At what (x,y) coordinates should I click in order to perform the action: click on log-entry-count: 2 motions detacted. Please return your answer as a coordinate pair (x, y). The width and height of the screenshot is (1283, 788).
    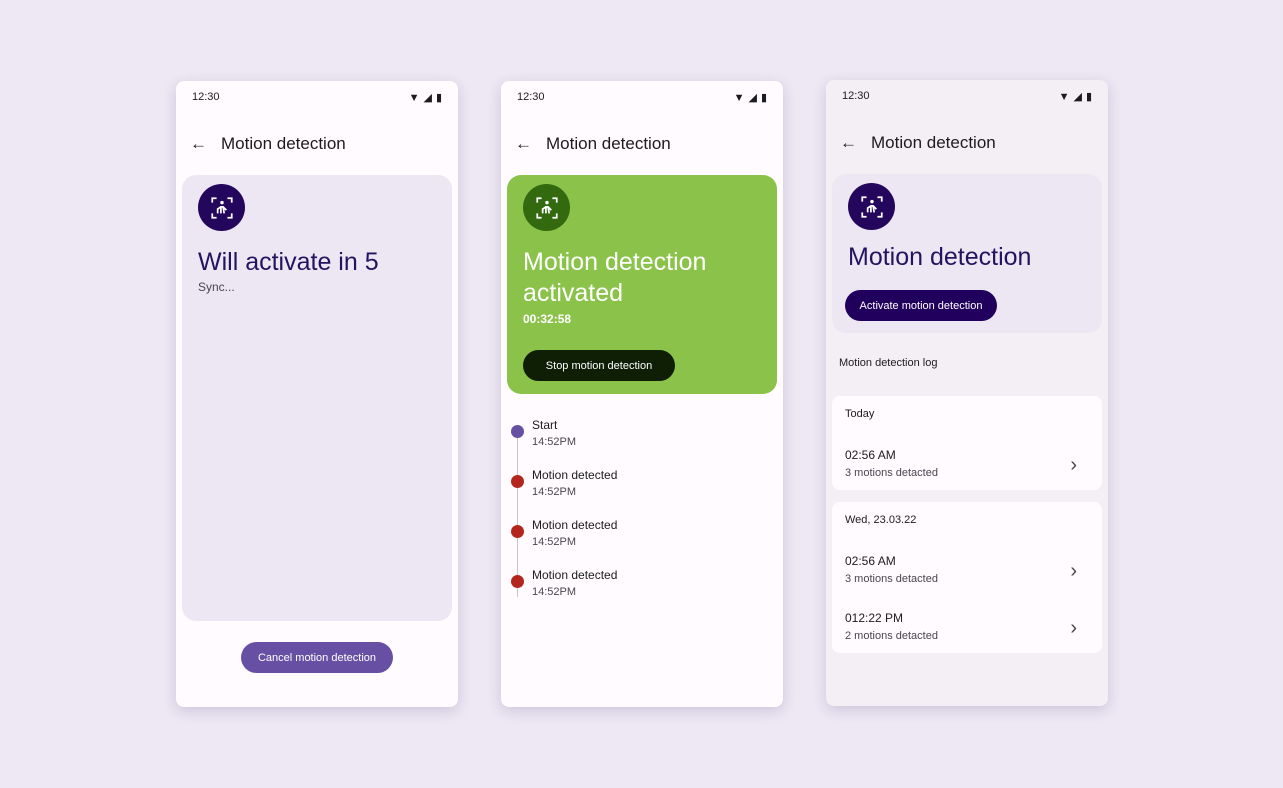
    Looking at the image, I should click on (891, 636).